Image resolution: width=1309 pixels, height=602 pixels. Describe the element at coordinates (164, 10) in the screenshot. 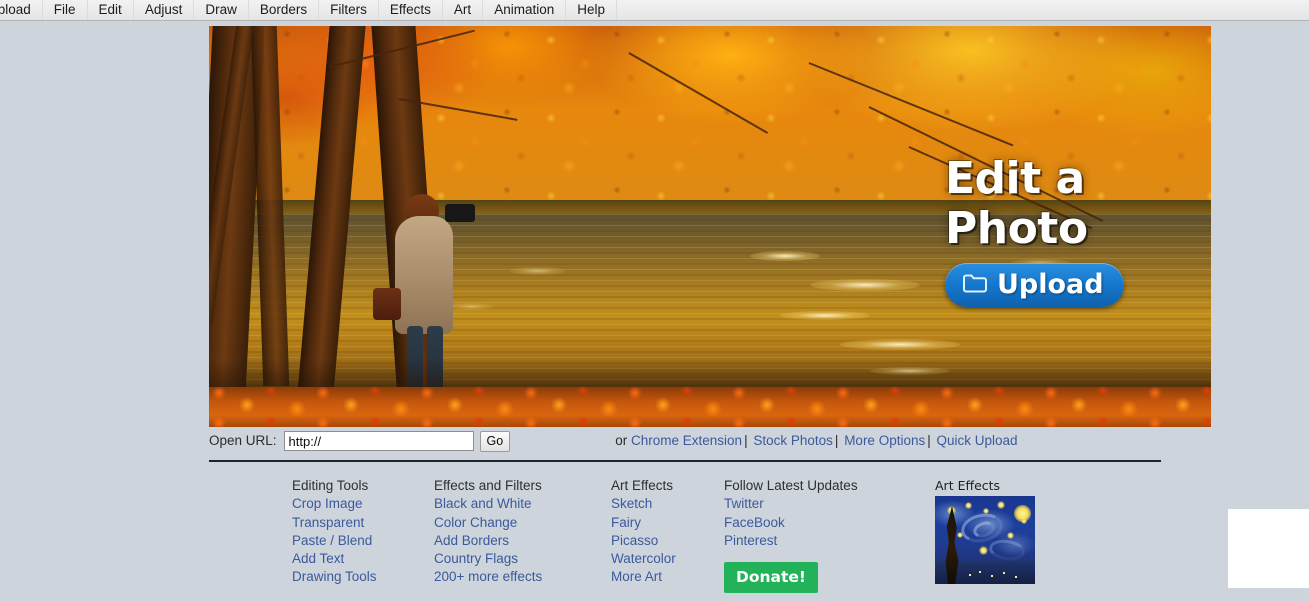

I see `menu-item-adjust: Adjust` at that location.